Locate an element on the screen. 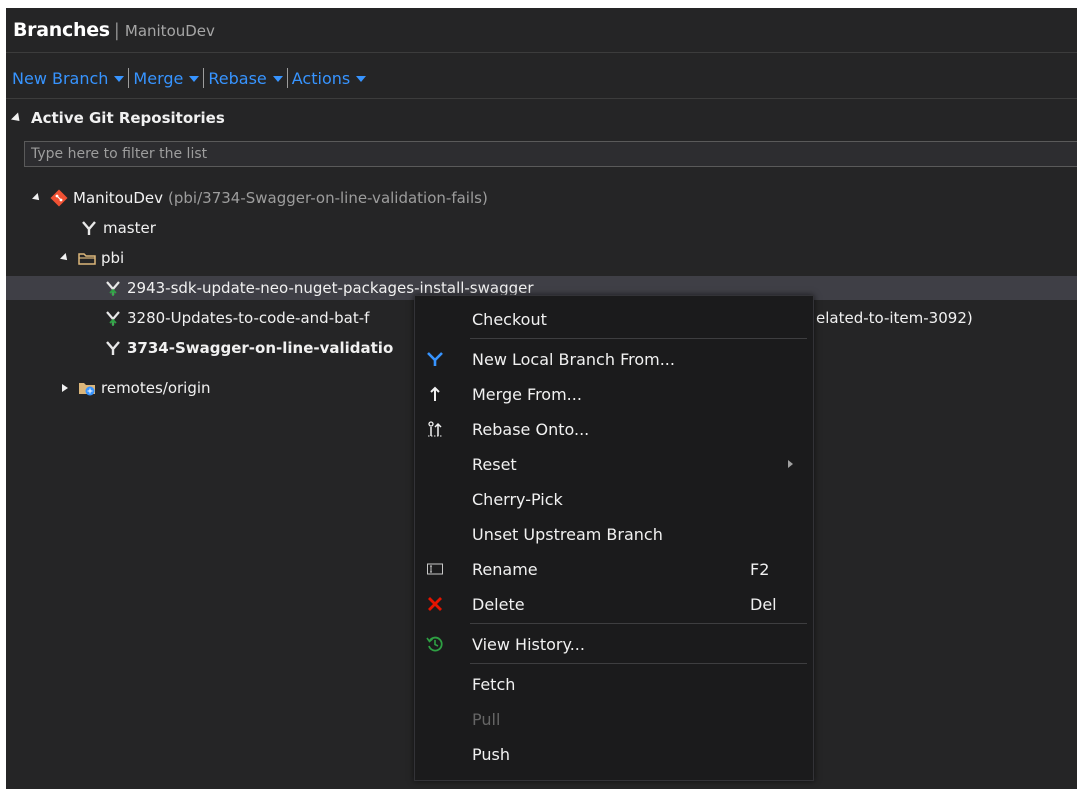  page-title: Branches is located at coordinates (61, 30).